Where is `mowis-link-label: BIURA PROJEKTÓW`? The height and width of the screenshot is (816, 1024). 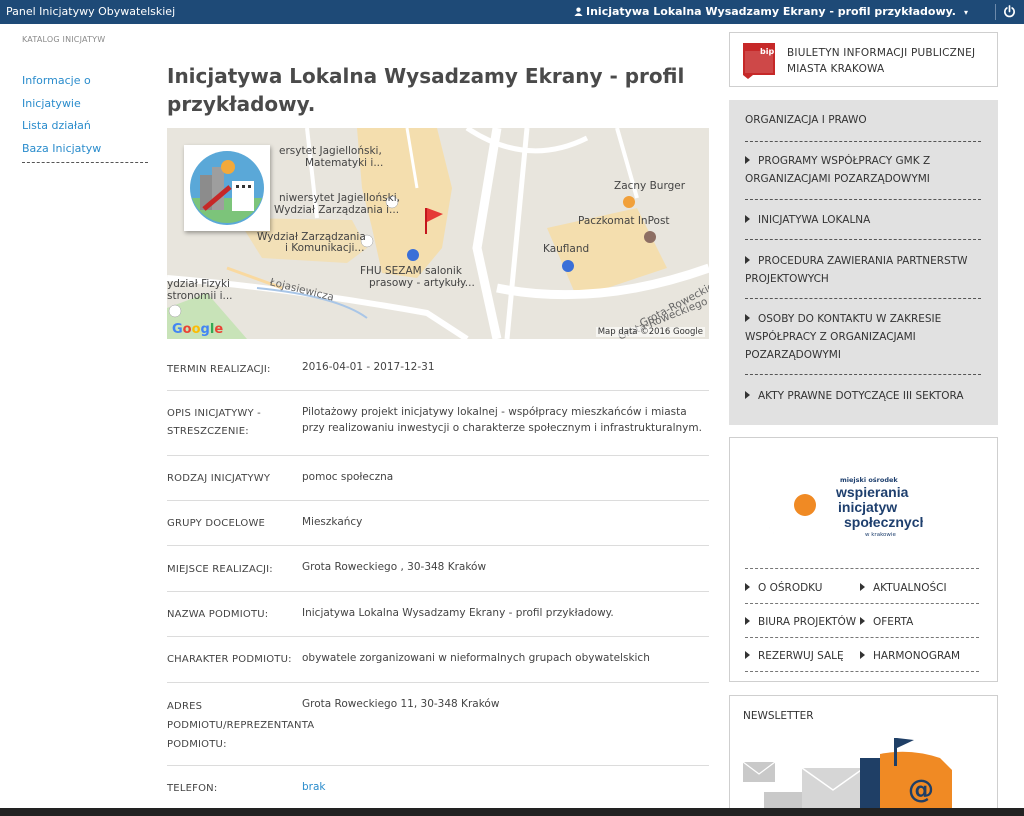 mowis-link-label: BIURA PROJEKTÓW is located at coordinates (807, 622).